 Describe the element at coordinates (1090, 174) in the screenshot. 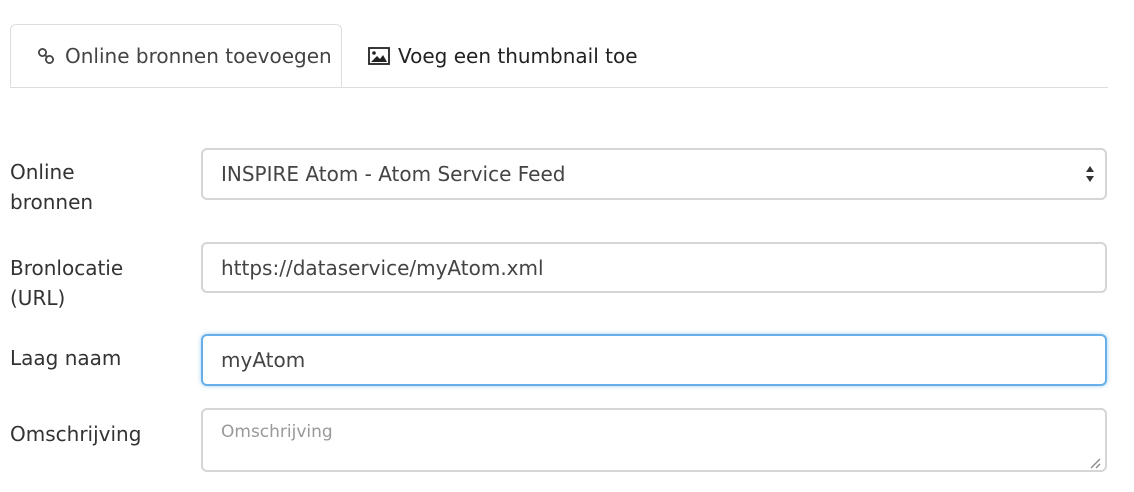

I see `select-arrows-icon` at that location.